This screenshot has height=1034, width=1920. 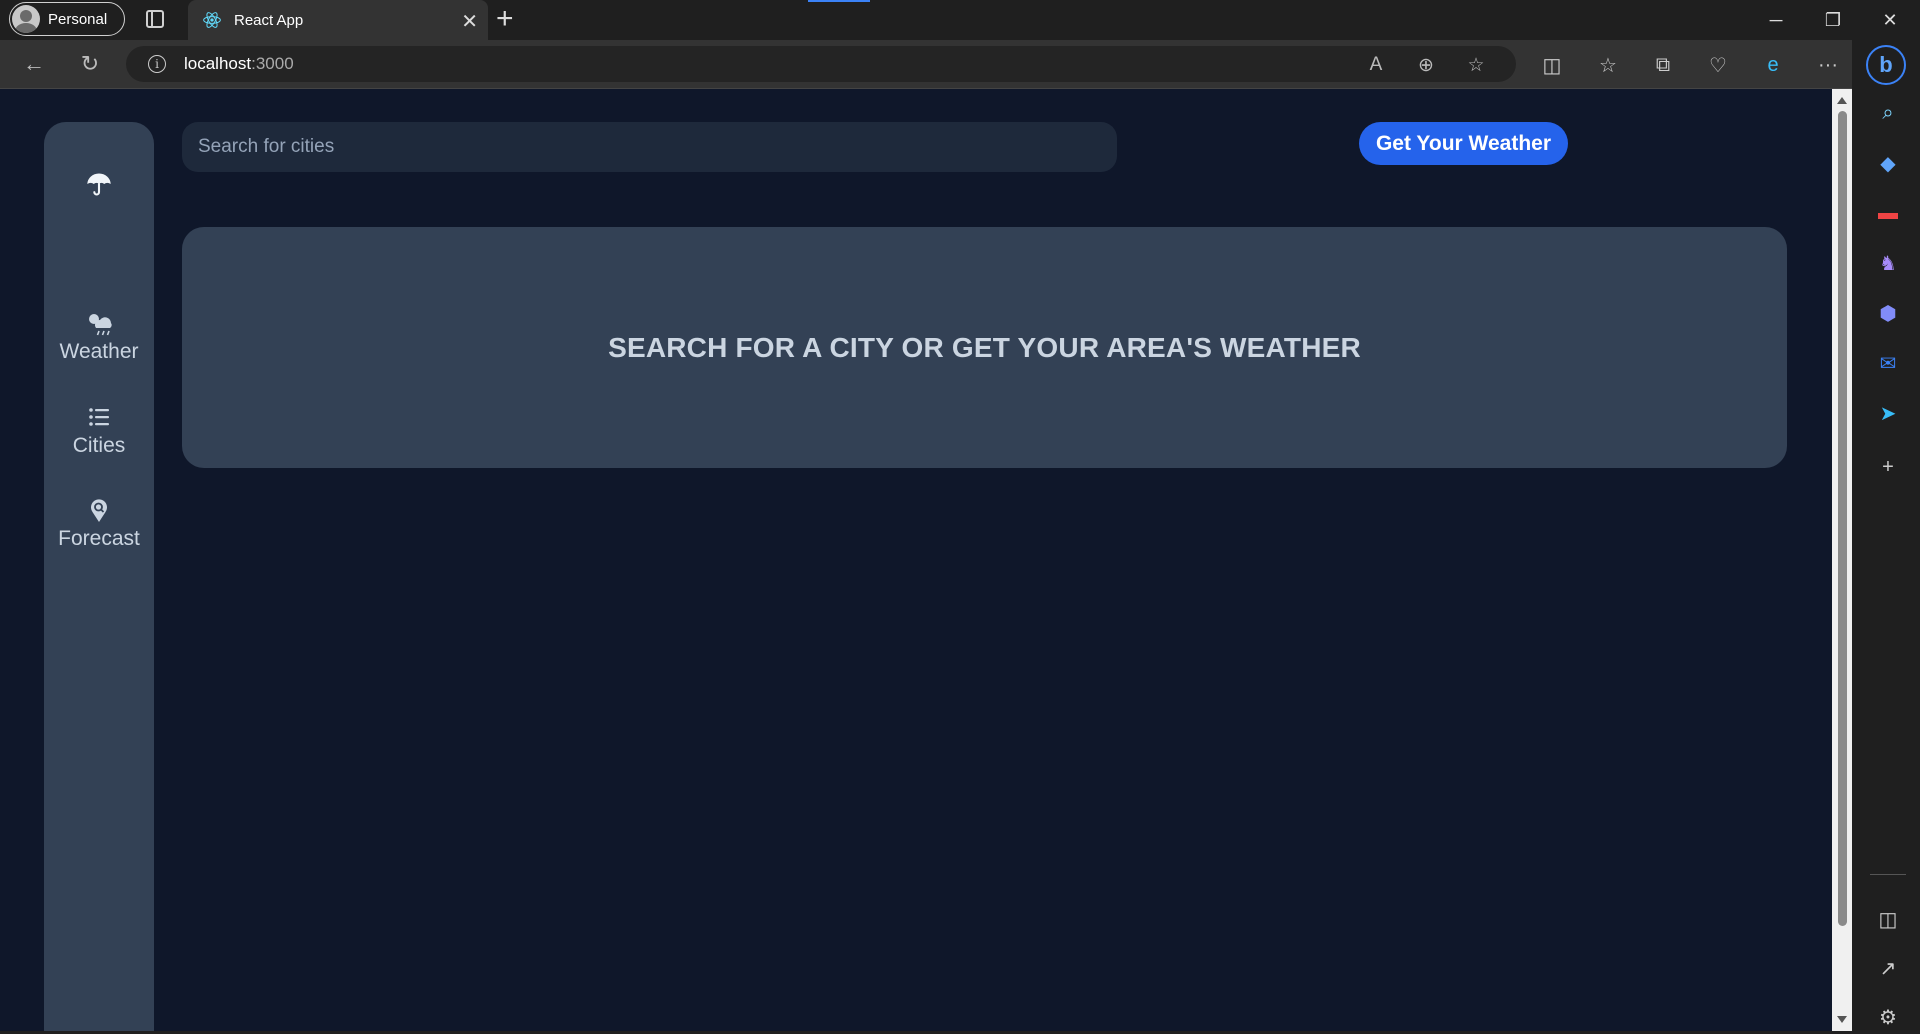 I want to click on minimize-button: ─, so click(x=1776, y=20).